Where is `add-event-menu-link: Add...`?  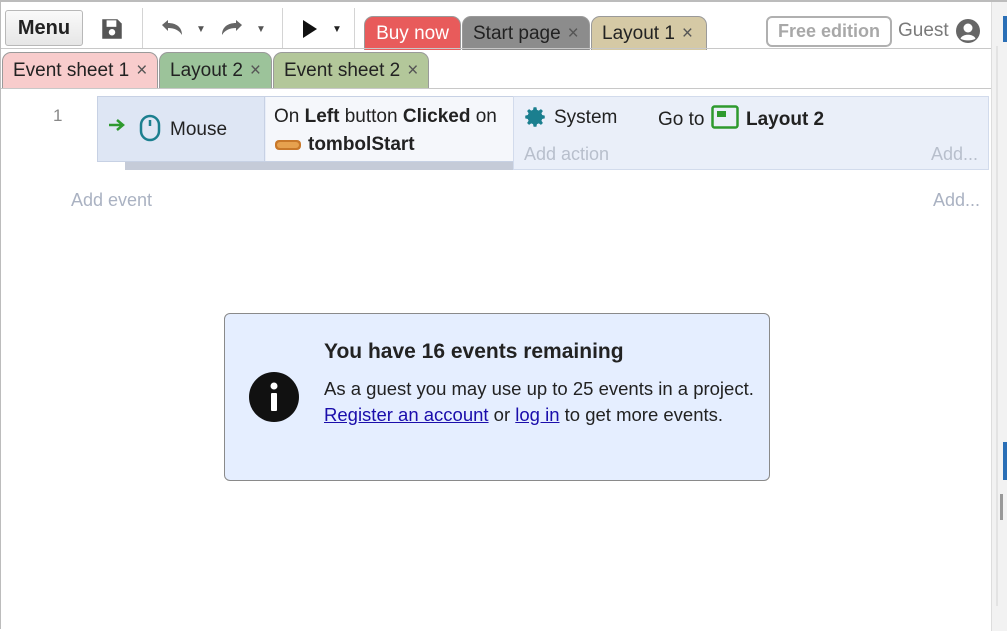 add-event-menu-link: Add... is located at coordinates (956, 200).